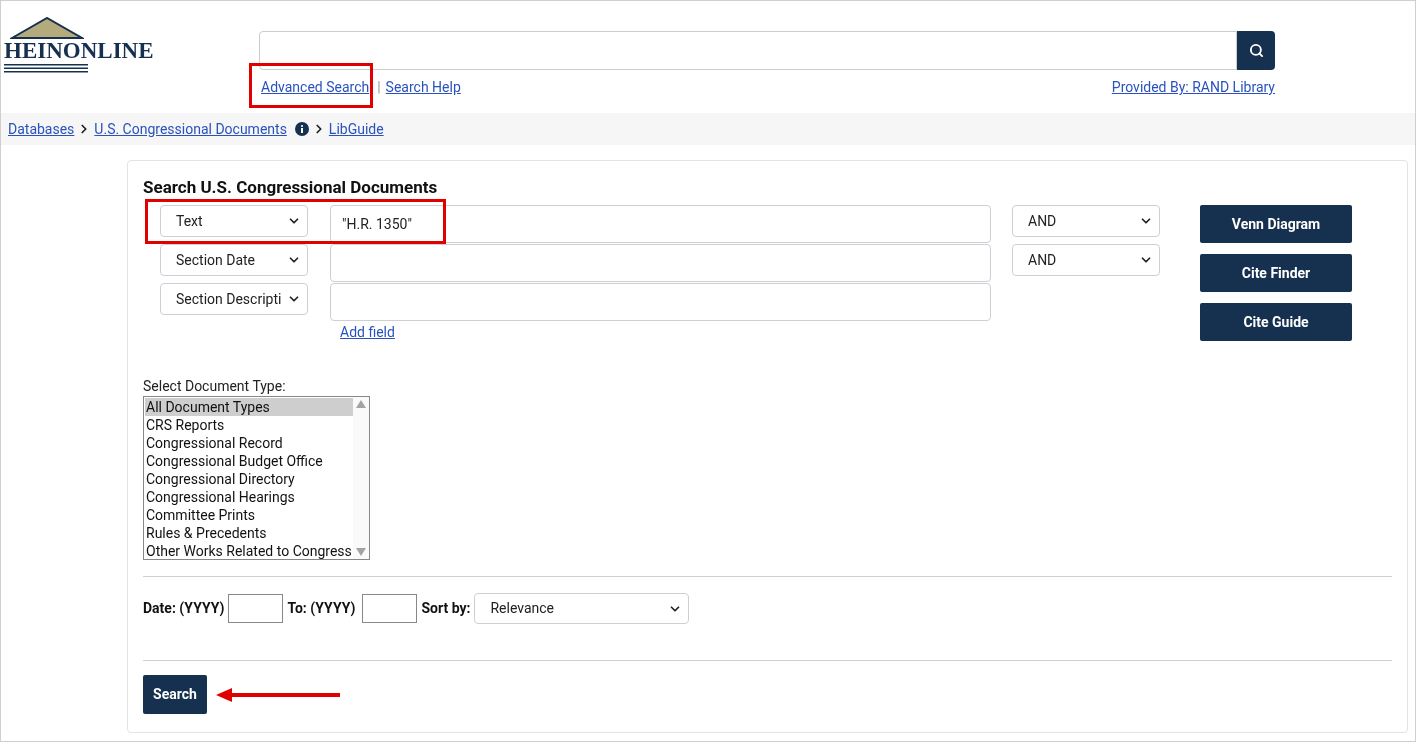 The image size is (1416, 742). I want to click on date-label: Date: (YYYY), so click(184, 608).